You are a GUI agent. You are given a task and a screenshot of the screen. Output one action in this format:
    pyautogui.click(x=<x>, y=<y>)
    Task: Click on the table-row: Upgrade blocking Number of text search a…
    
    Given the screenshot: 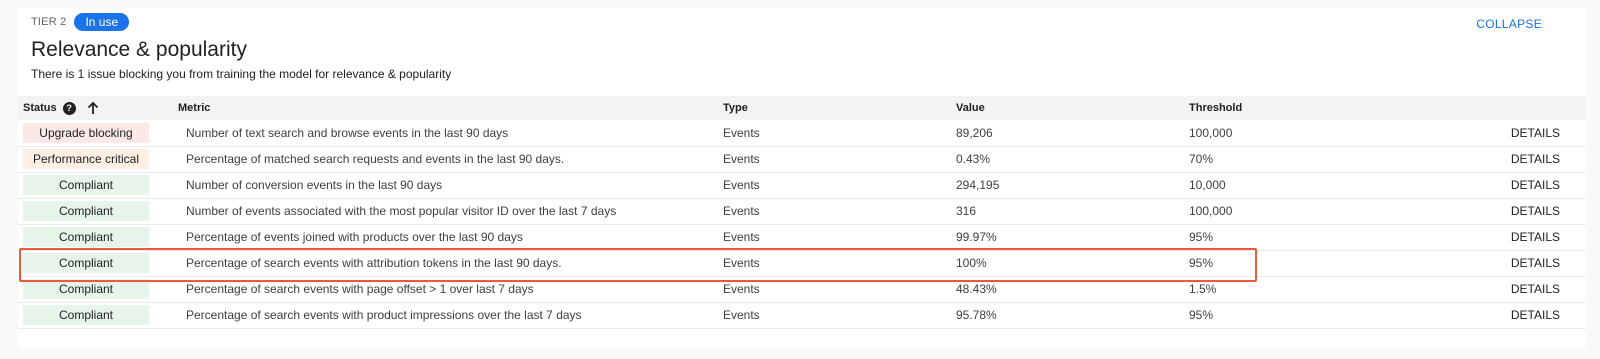 What is the action you would take?
    pyautogui.click(x=802, y=133)
    